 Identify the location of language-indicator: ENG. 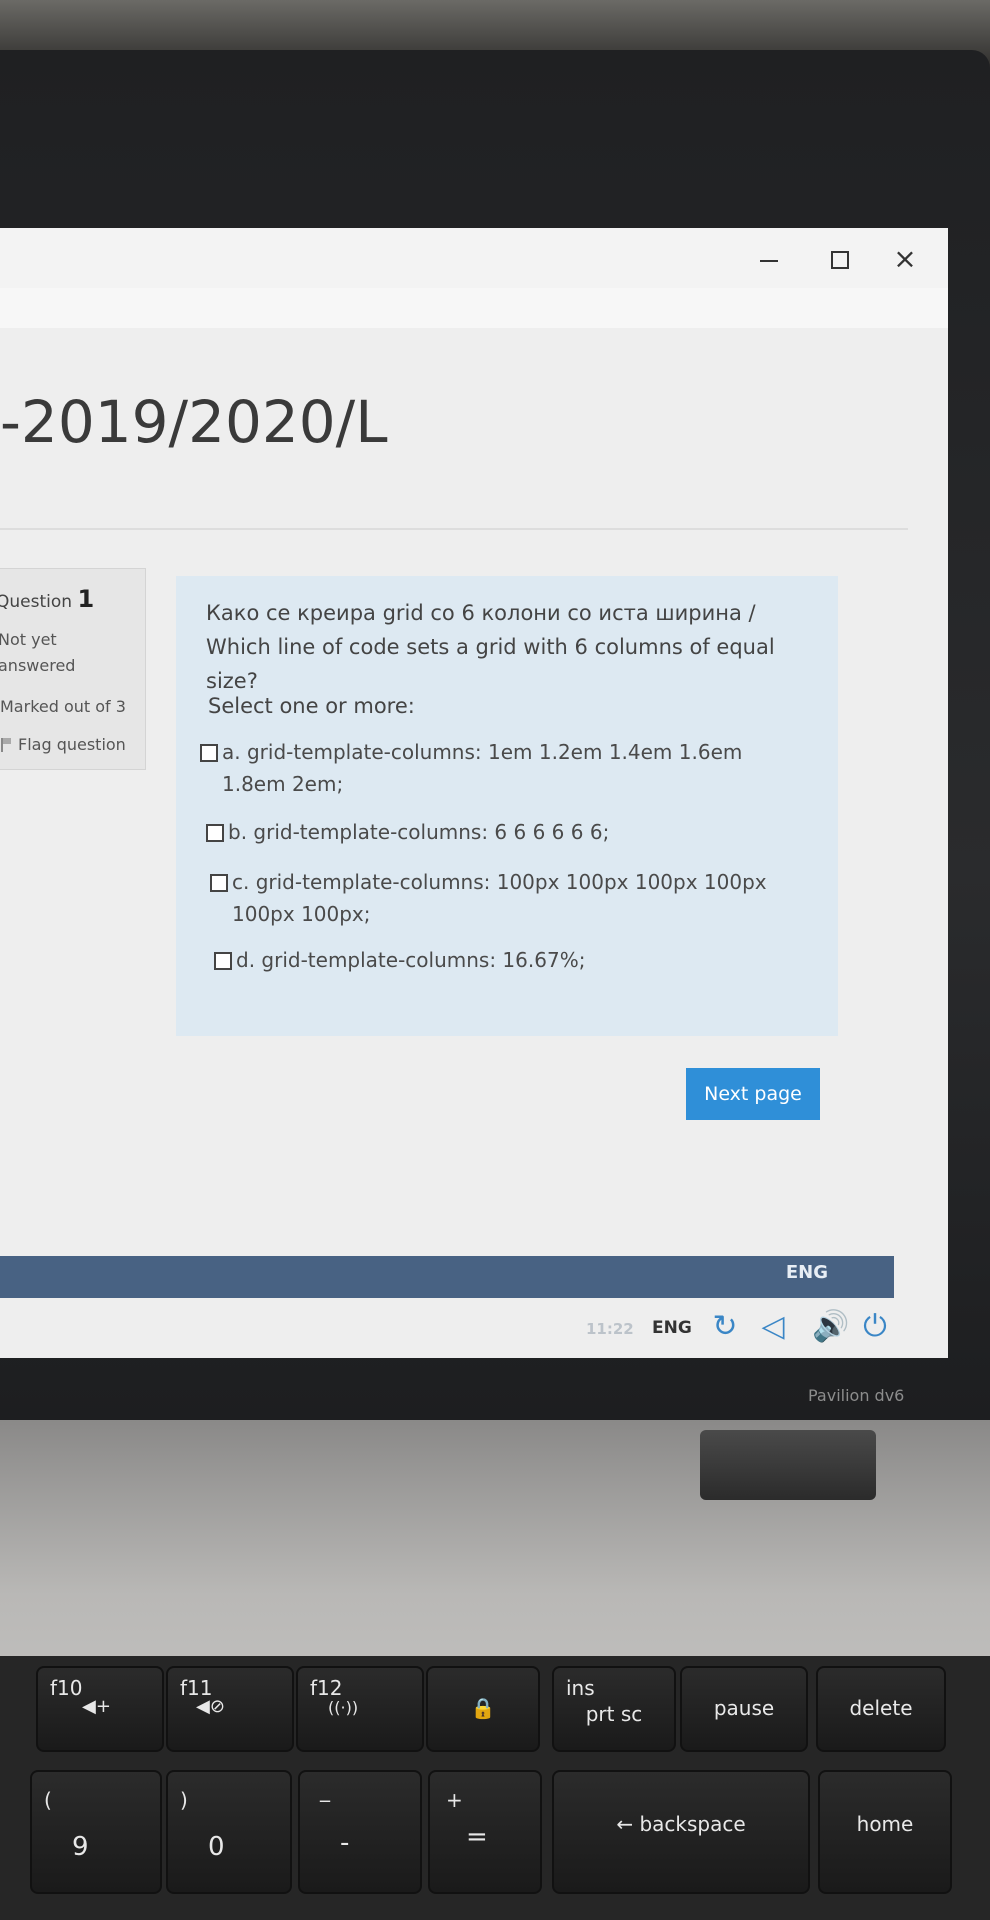
(807, 1272).